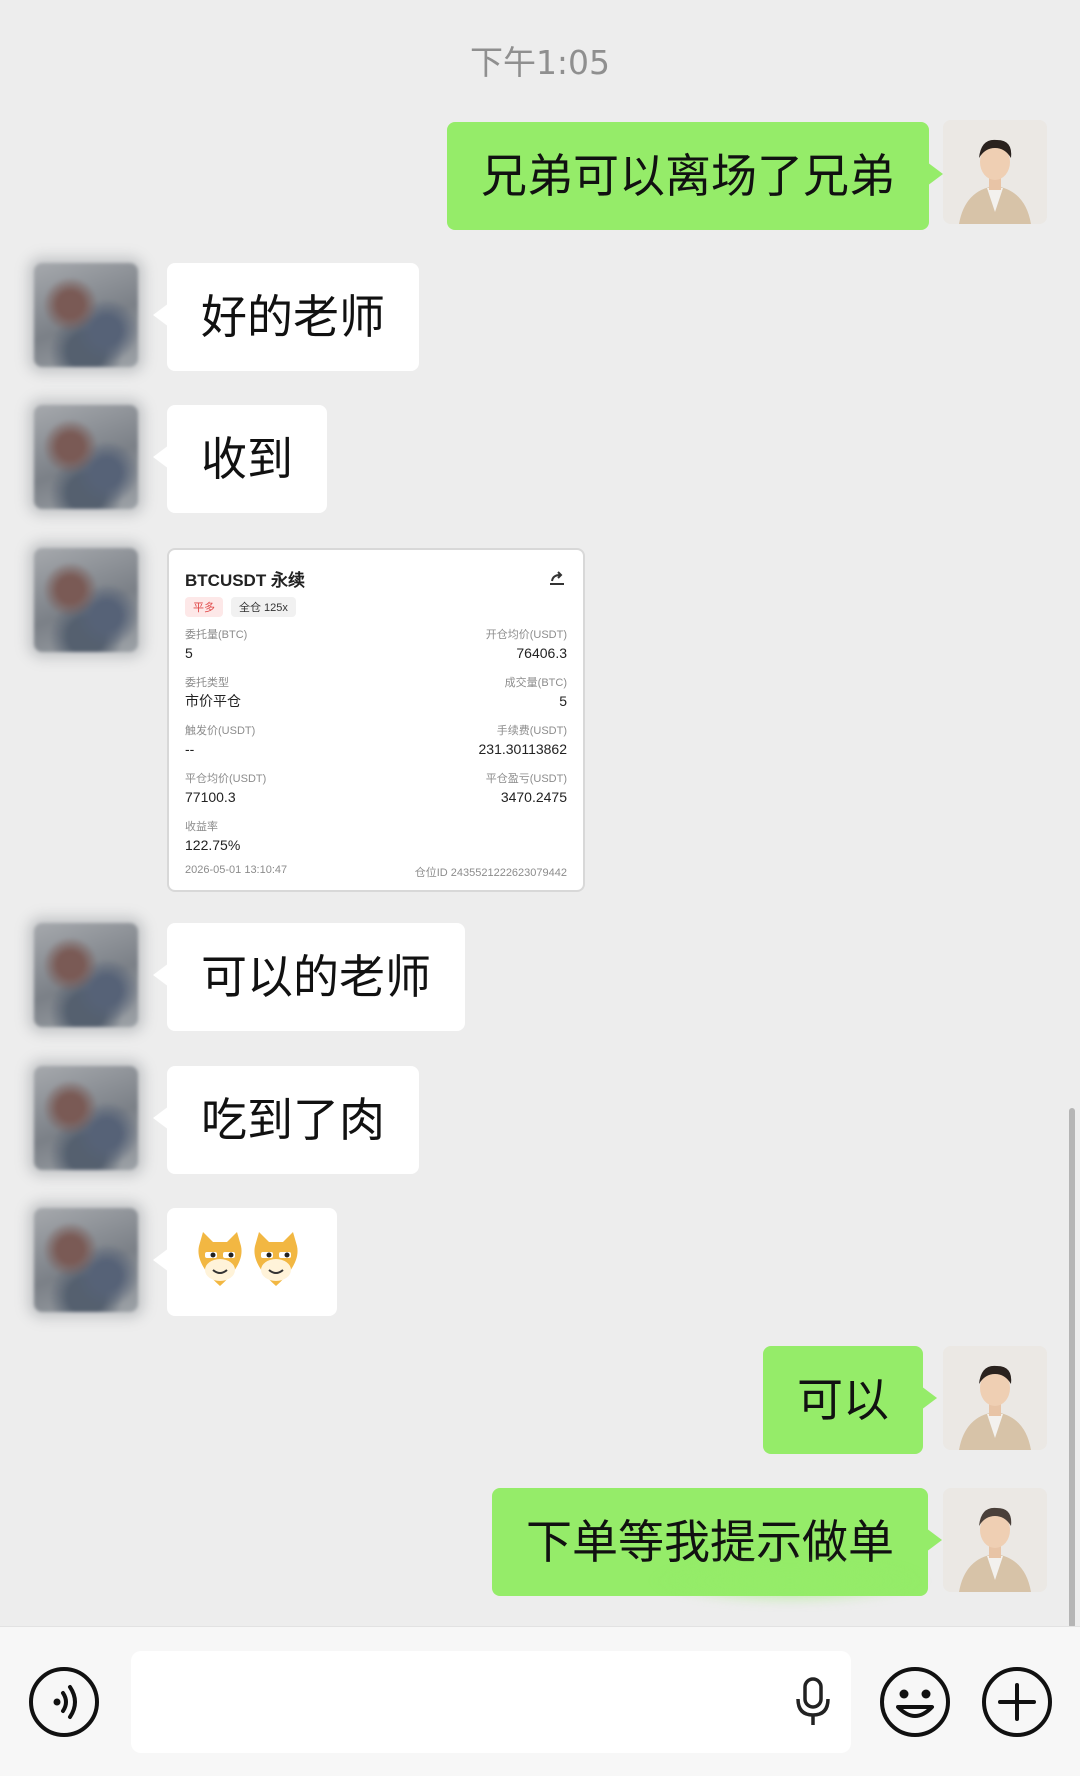 Image resolution: width=1080 pixels, height=1776 pixels. What do you see at coordinates (376, 699) in the screenshot?
I see `card-row: 委托类型市价平仓 成交量(BTC) 5` at bounding box center [376, 699].